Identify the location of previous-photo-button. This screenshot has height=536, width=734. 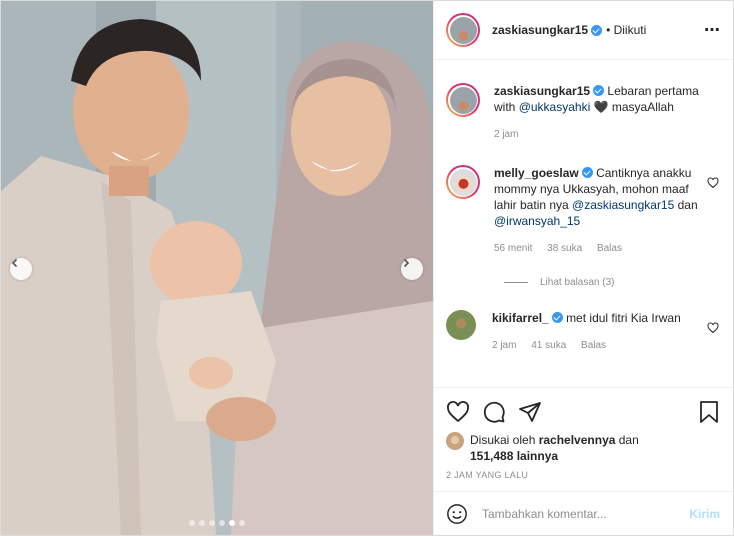
(21, 269).